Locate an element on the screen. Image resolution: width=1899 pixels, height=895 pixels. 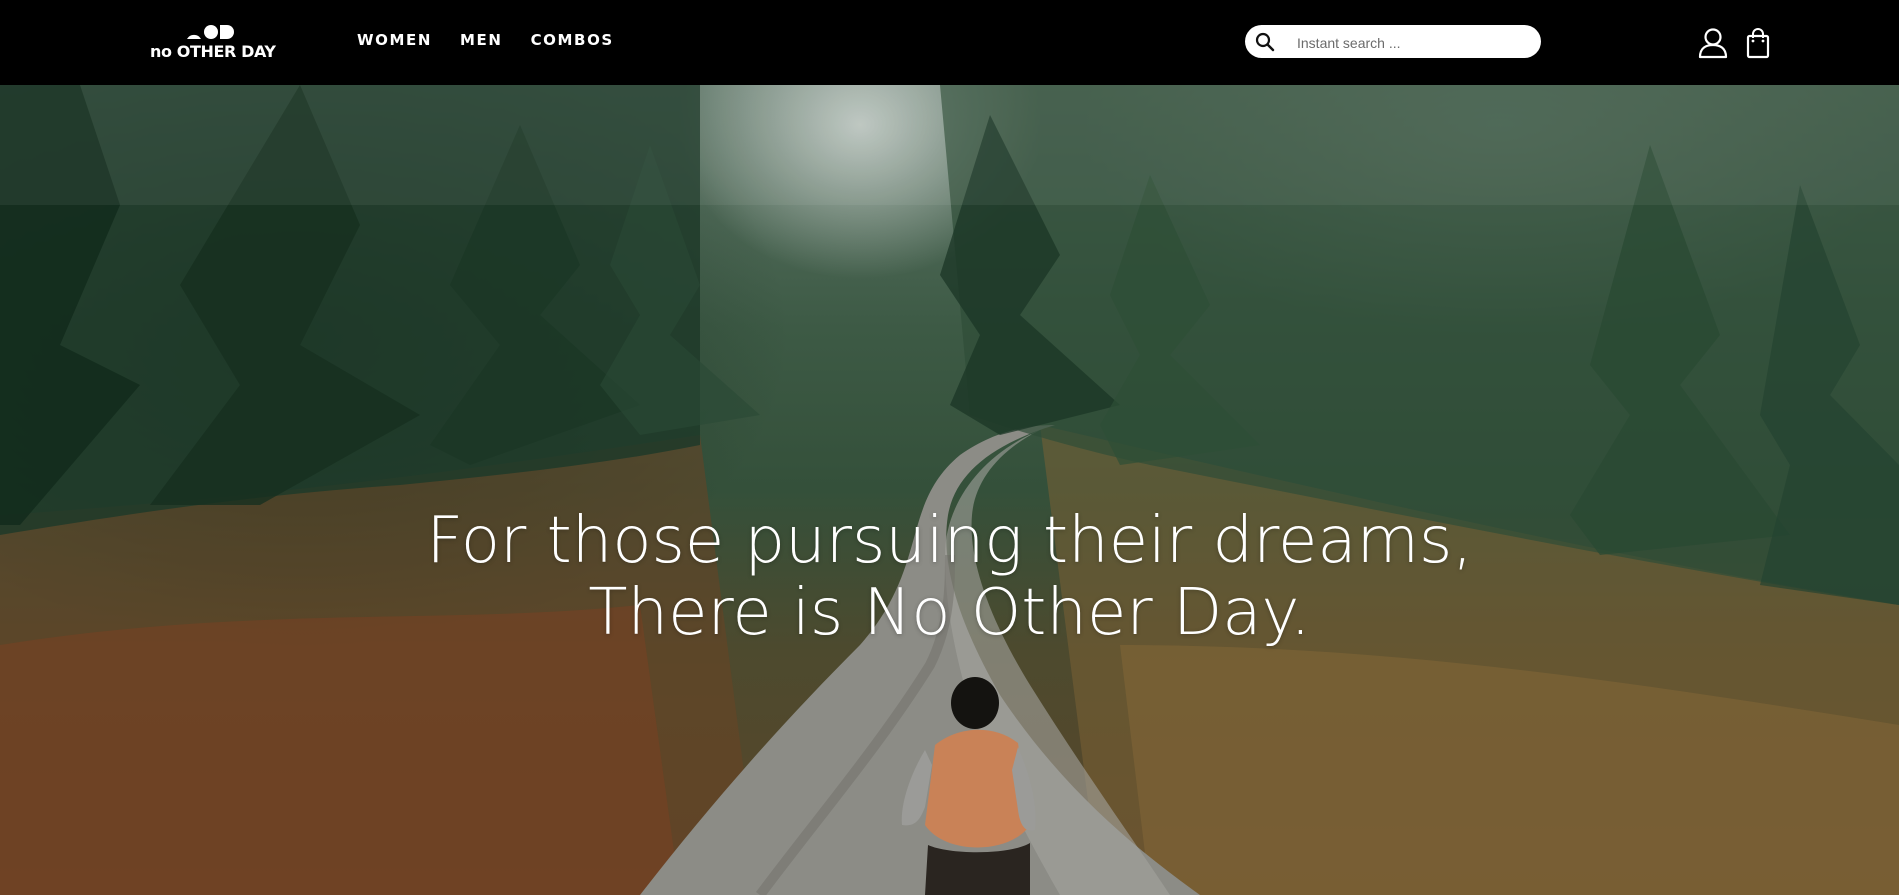
main-nav: WOMEN MEN COMBOS is located at coordinates (485, 40).